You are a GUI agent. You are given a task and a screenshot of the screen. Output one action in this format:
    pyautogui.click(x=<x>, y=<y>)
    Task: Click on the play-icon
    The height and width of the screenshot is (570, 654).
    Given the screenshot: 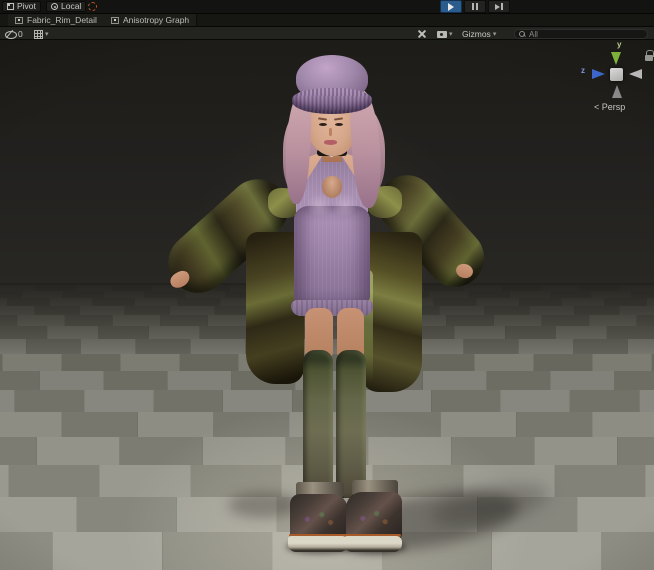 What is the action you would take?
    pyautogui.click(x=451, y=6)
    